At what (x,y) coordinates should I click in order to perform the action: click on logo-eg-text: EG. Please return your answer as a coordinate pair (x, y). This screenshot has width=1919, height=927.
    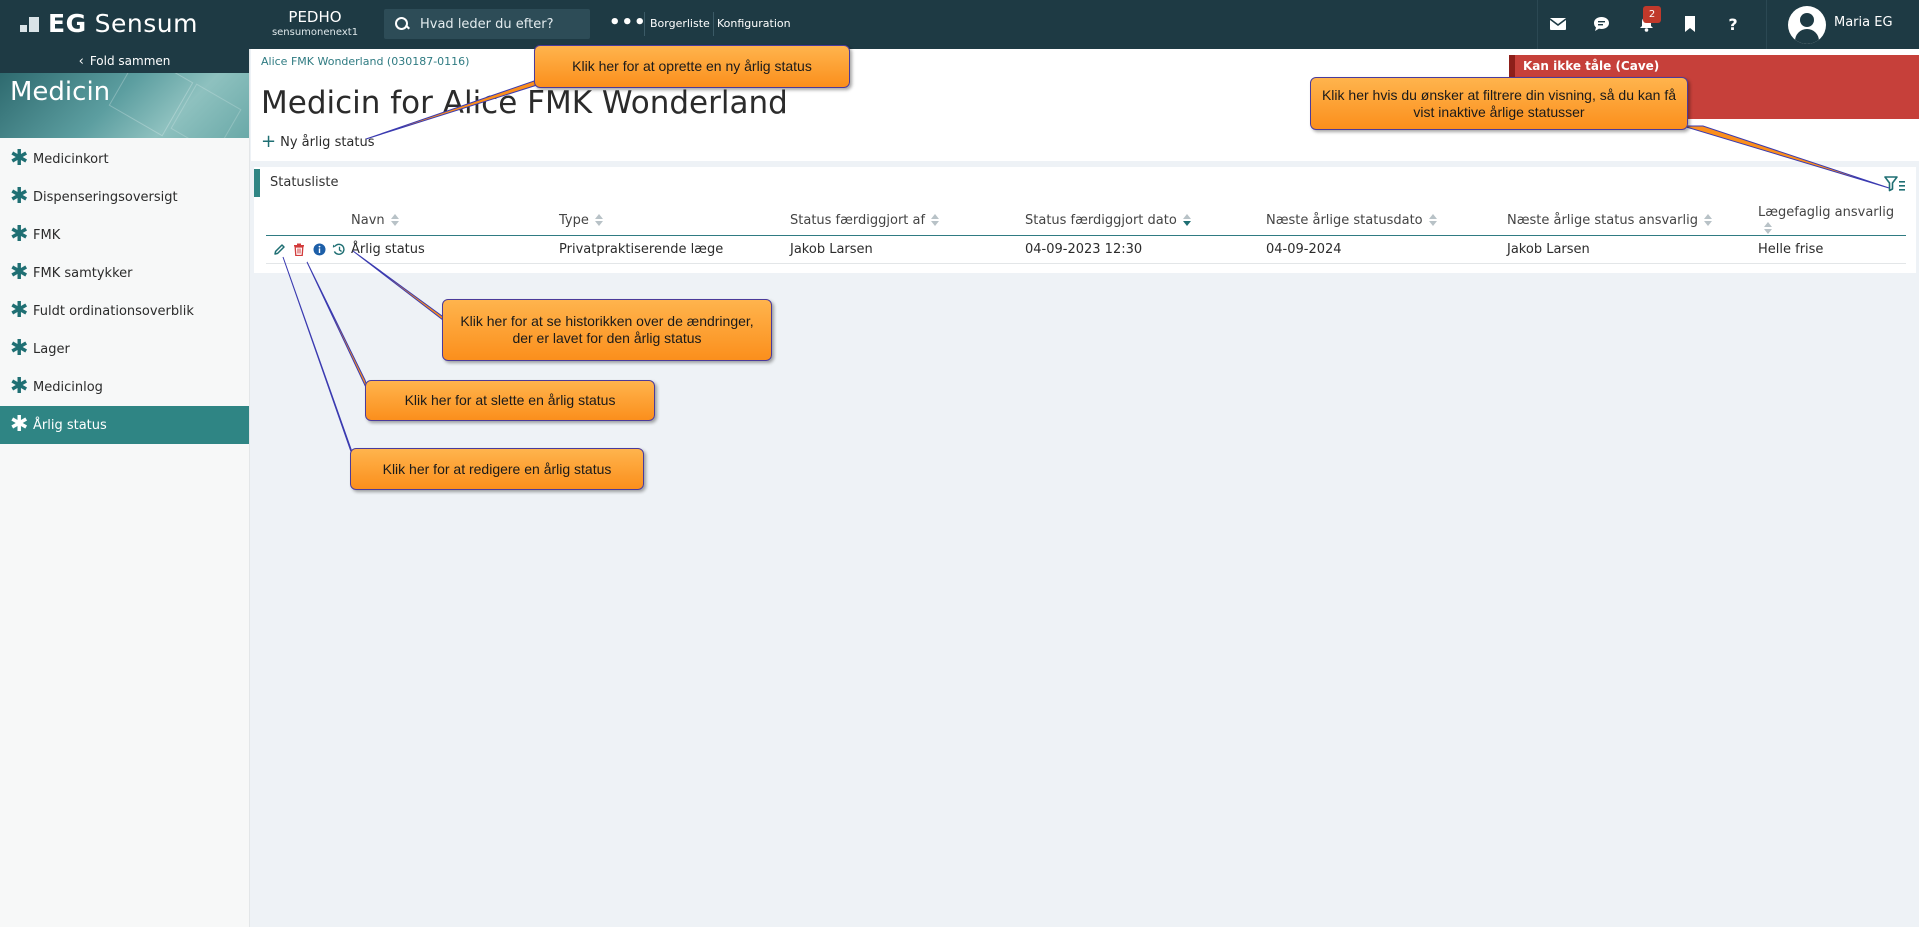
    Looking at the image, I should click on (67, 23).